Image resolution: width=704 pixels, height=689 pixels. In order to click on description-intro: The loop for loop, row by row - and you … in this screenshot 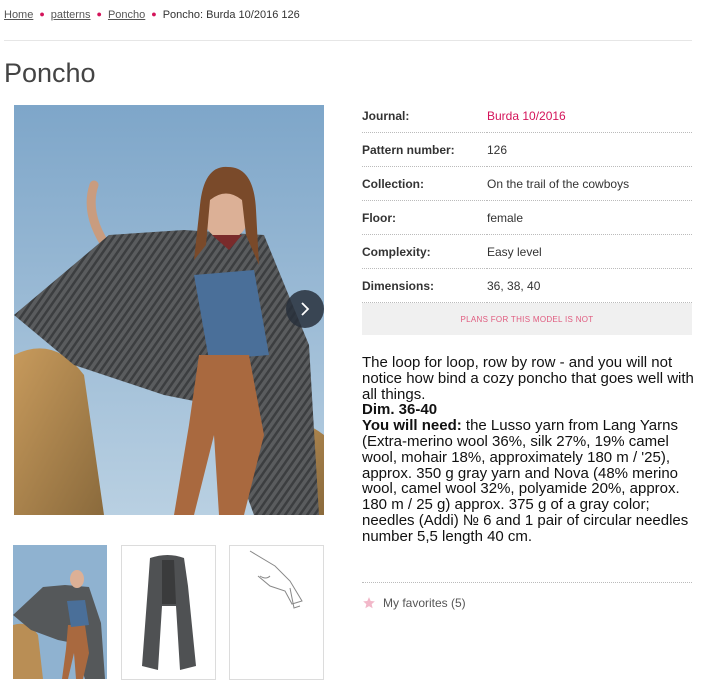, I will do `click(528, 378)`.